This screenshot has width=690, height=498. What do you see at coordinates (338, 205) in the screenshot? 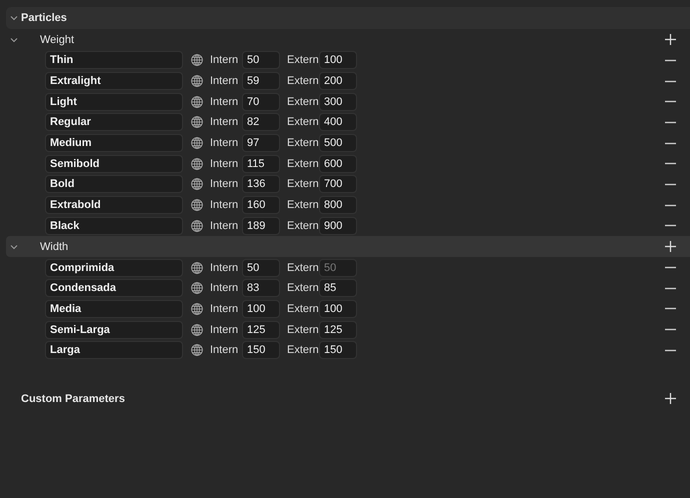
I see `extern-field: 800` at bounding box center [338, 205].